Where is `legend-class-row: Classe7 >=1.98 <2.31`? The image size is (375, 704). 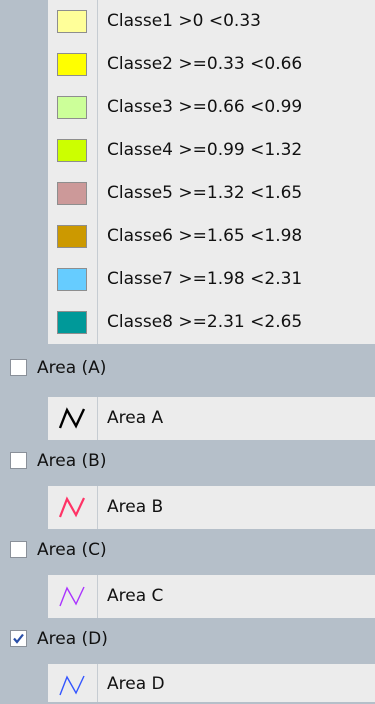
legend-class-row: Classe7 >=1.98 <2.31 is located at coordinates (211, 279).